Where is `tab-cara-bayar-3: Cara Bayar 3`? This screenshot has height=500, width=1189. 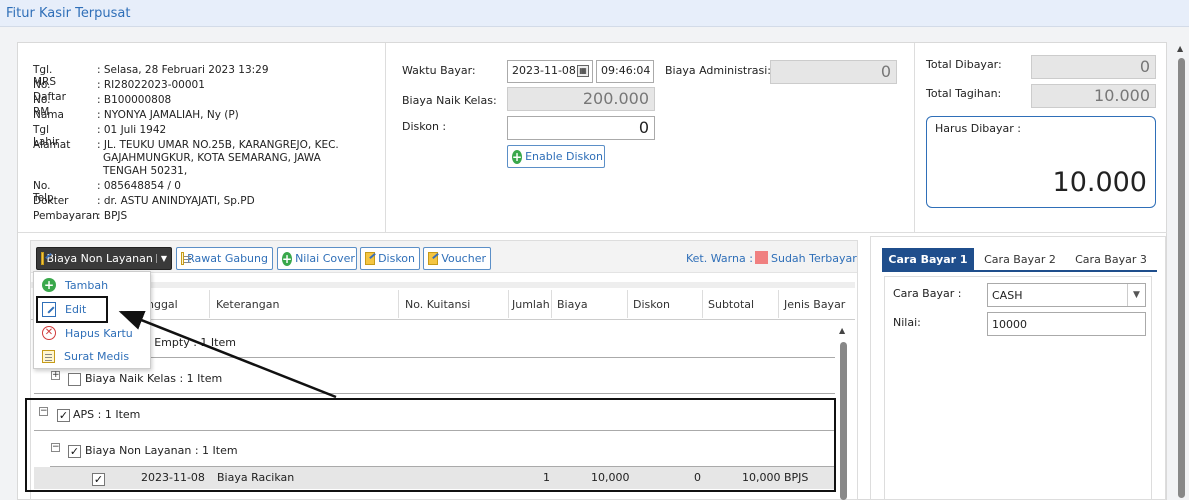 tab-cara-bayar-3: Cara Bayar 3 is located at coordinates (1111, 259).